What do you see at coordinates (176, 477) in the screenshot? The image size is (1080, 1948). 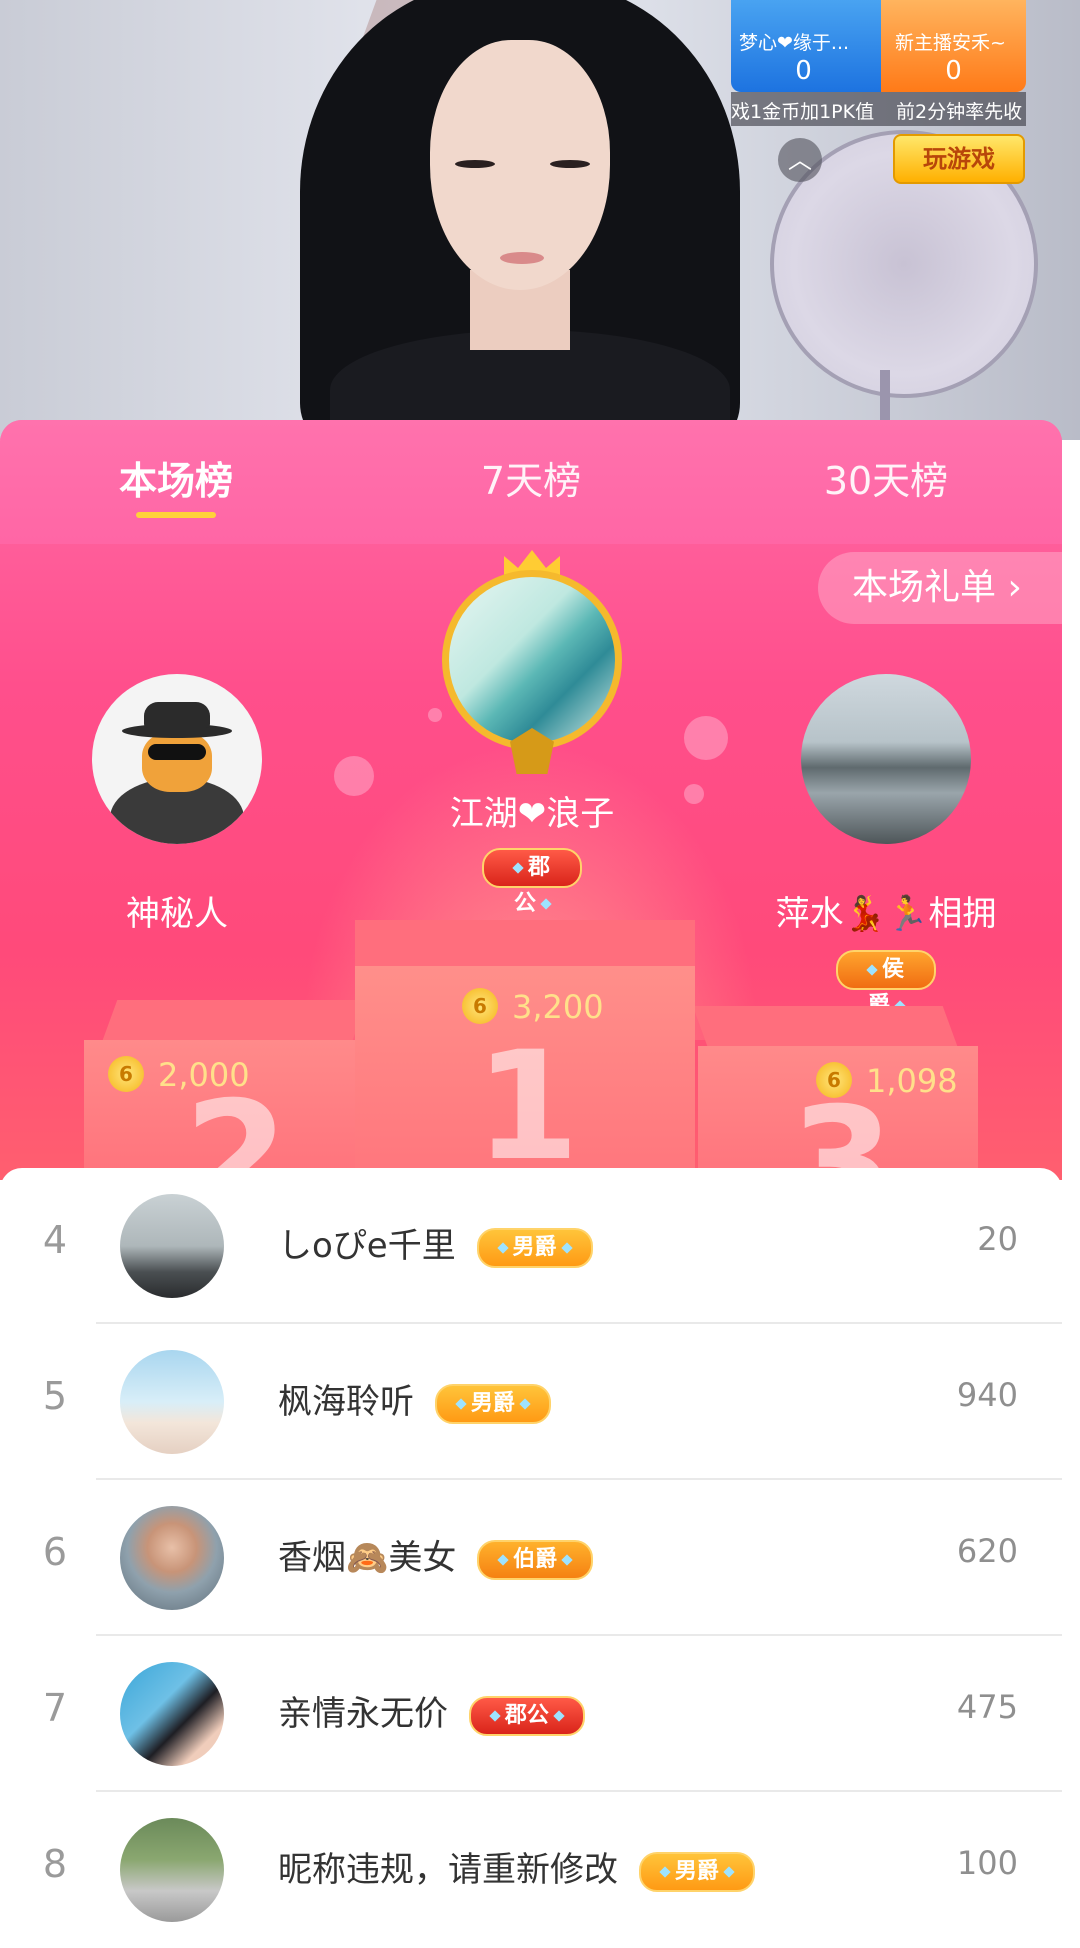 I see `tab-this-session: 本场榜` at bounding box center [176, 477].